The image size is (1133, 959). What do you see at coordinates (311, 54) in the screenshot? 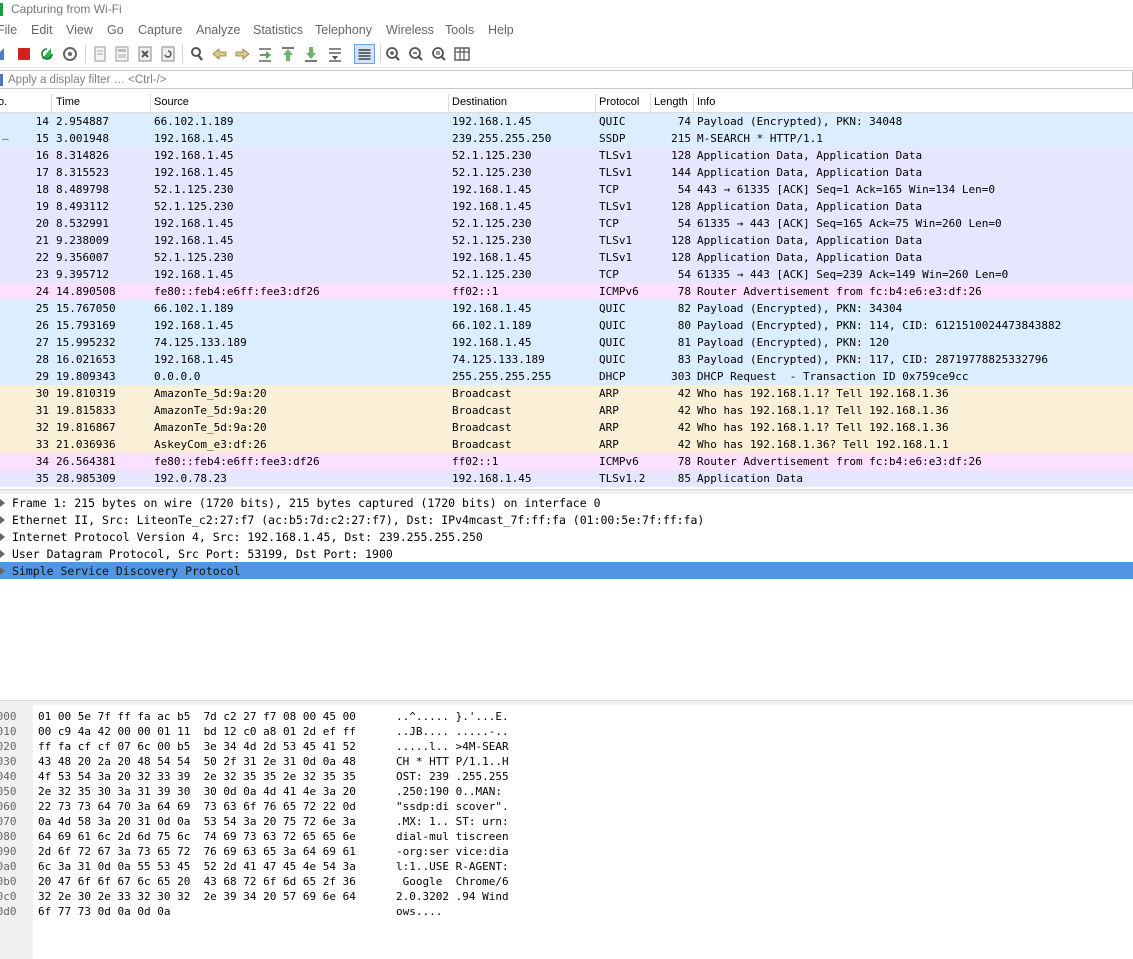
I see `last-packet-icon` at bounding box center [311, 54].